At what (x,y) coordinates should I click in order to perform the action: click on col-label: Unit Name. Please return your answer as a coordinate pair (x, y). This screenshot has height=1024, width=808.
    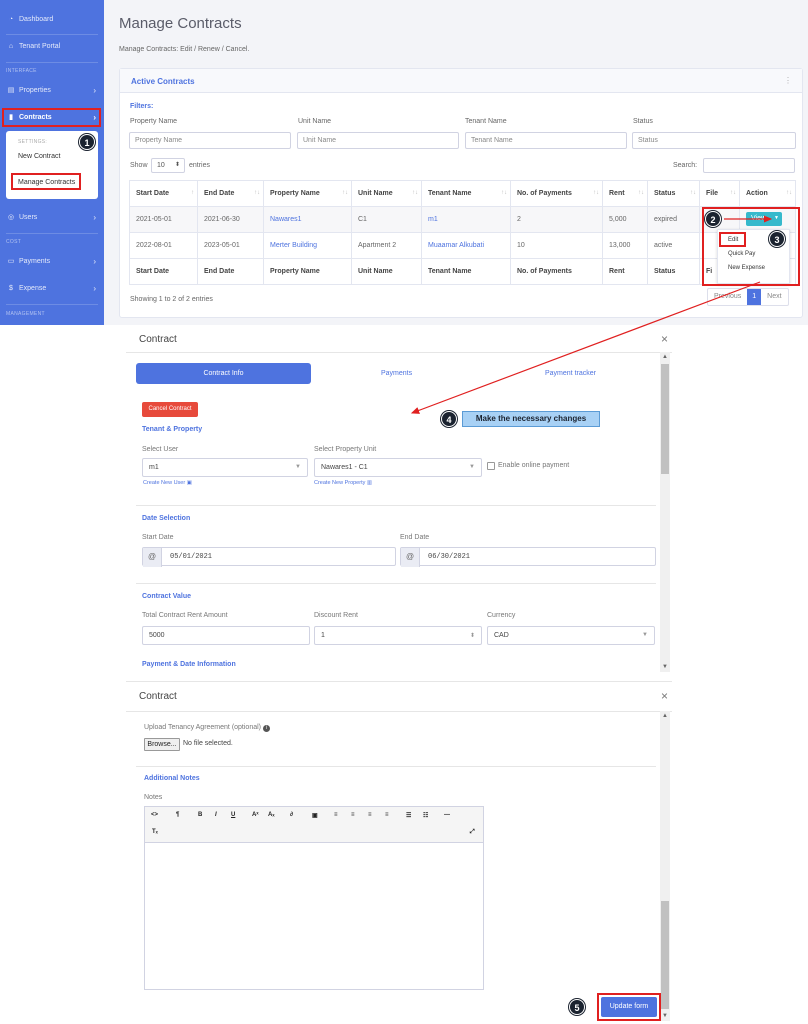
    Looking at the image, I should click on (375, 193).